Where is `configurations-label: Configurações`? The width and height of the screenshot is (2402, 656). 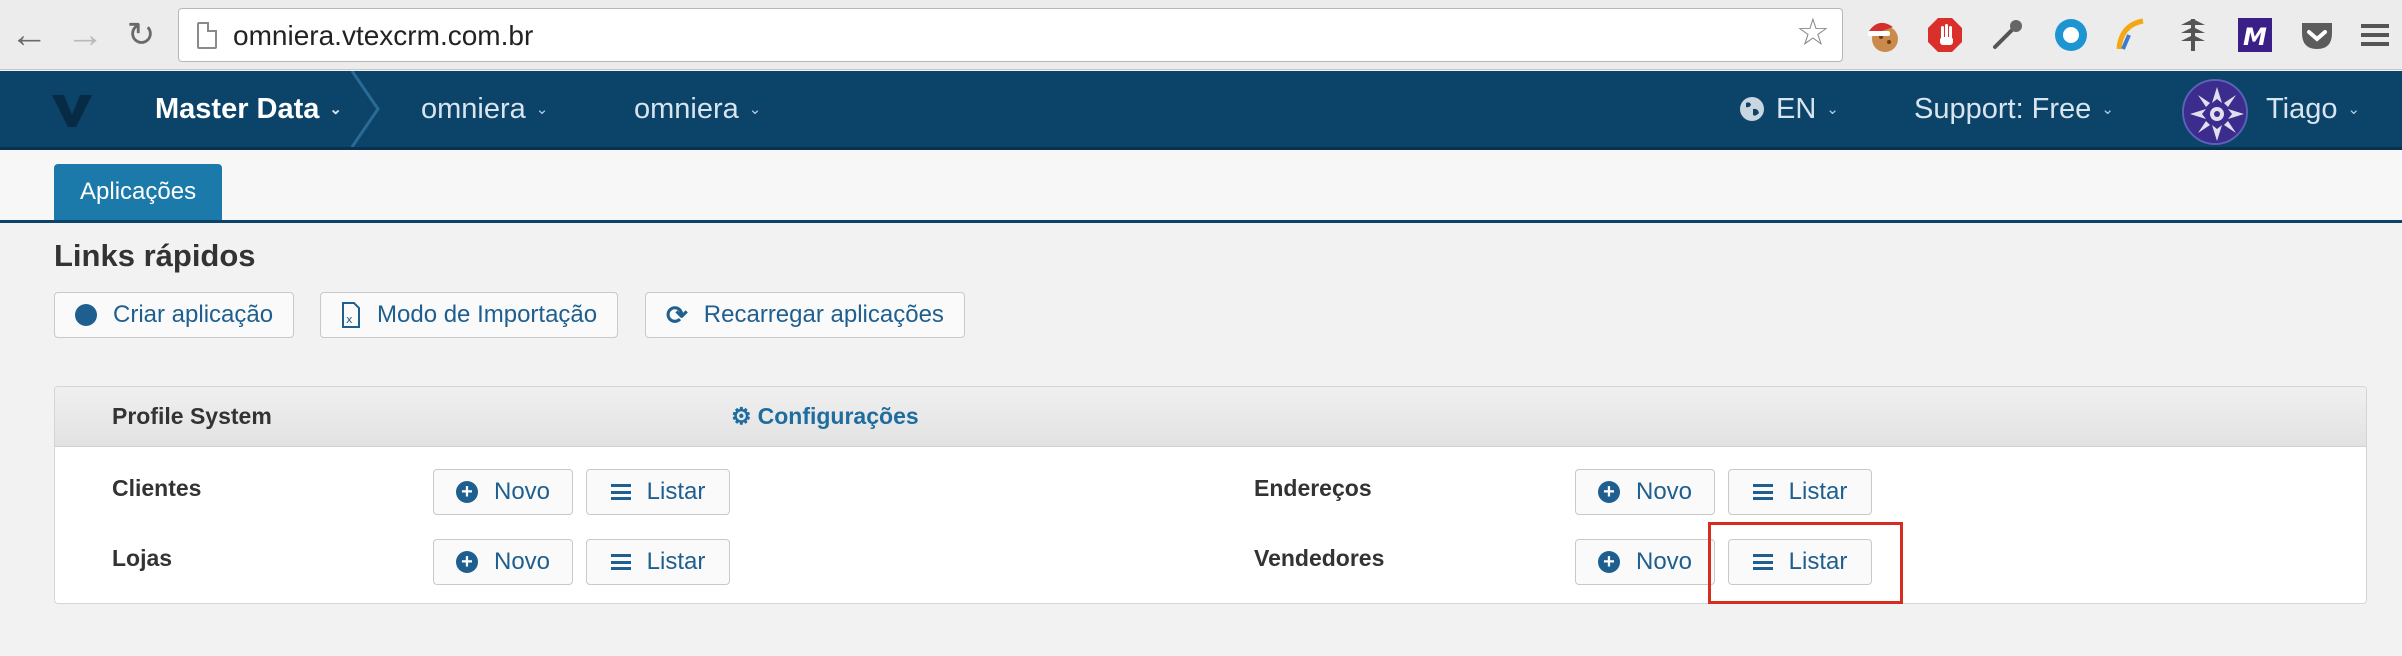
configurations-label: Configurações is located at coordinates (838, 416).